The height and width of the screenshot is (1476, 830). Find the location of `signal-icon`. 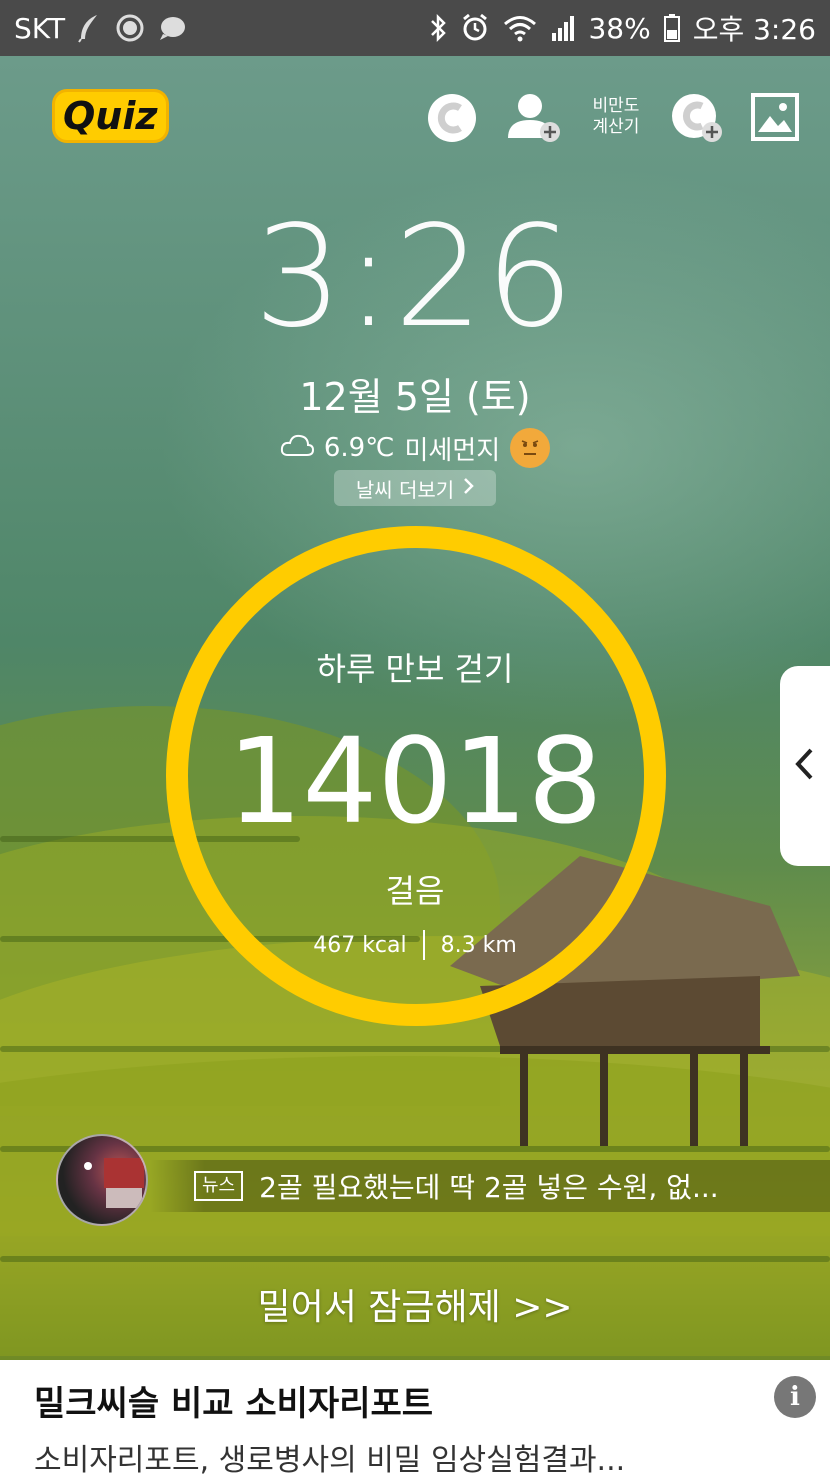

signal-icon is located at coordinates (563, 28).